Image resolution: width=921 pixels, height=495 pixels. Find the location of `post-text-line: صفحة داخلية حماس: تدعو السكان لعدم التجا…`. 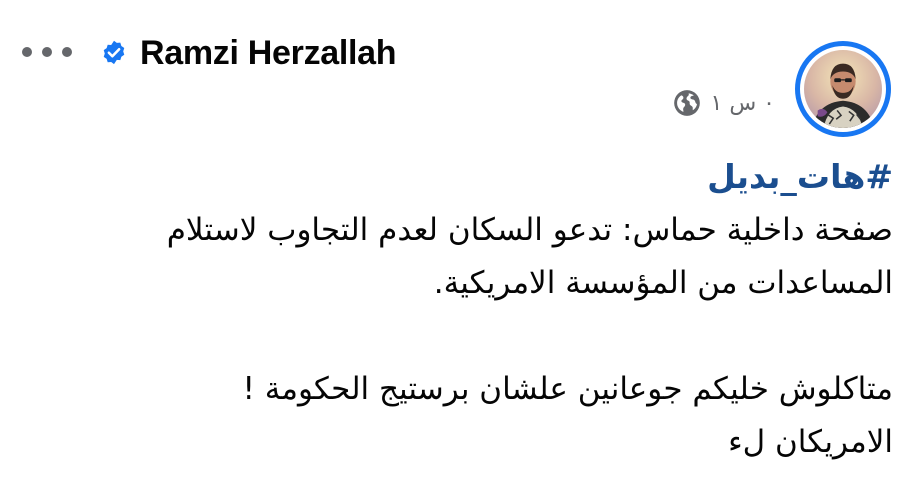

post-text-line: صفحة داخلية حماس: تدعو السكان لعدم التجا… is located at coordinates (529, 230).